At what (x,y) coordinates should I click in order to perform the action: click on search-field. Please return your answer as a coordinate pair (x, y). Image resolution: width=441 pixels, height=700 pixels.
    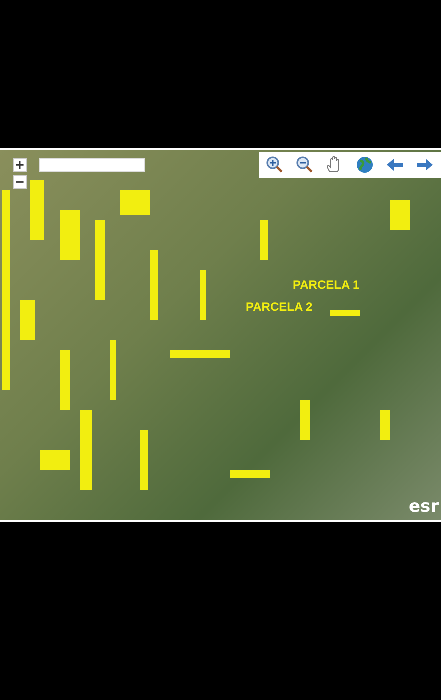
    Looking at the image, I should click on (92, 165).